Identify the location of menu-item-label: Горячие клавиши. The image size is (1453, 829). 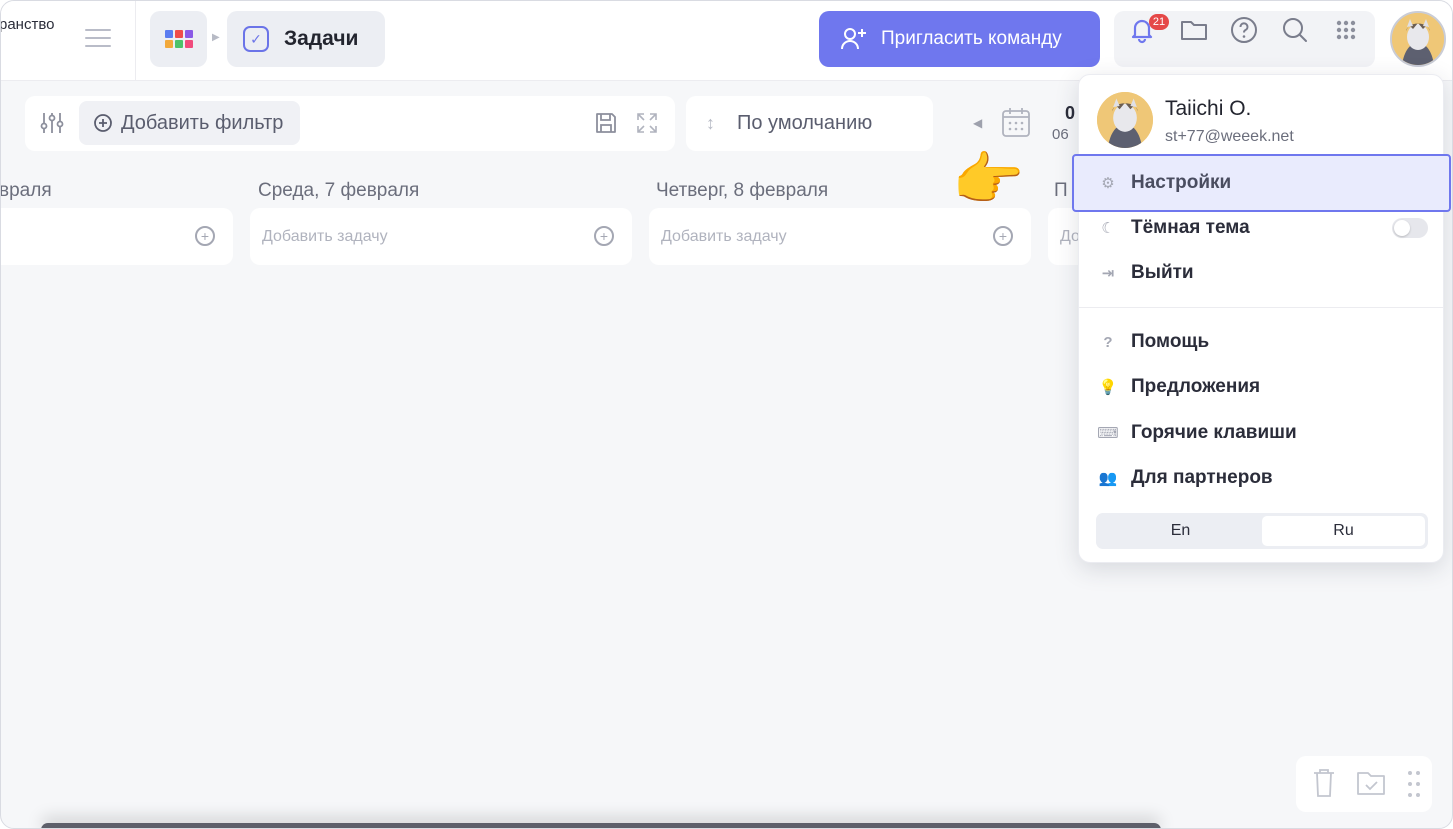
(1214, 432).